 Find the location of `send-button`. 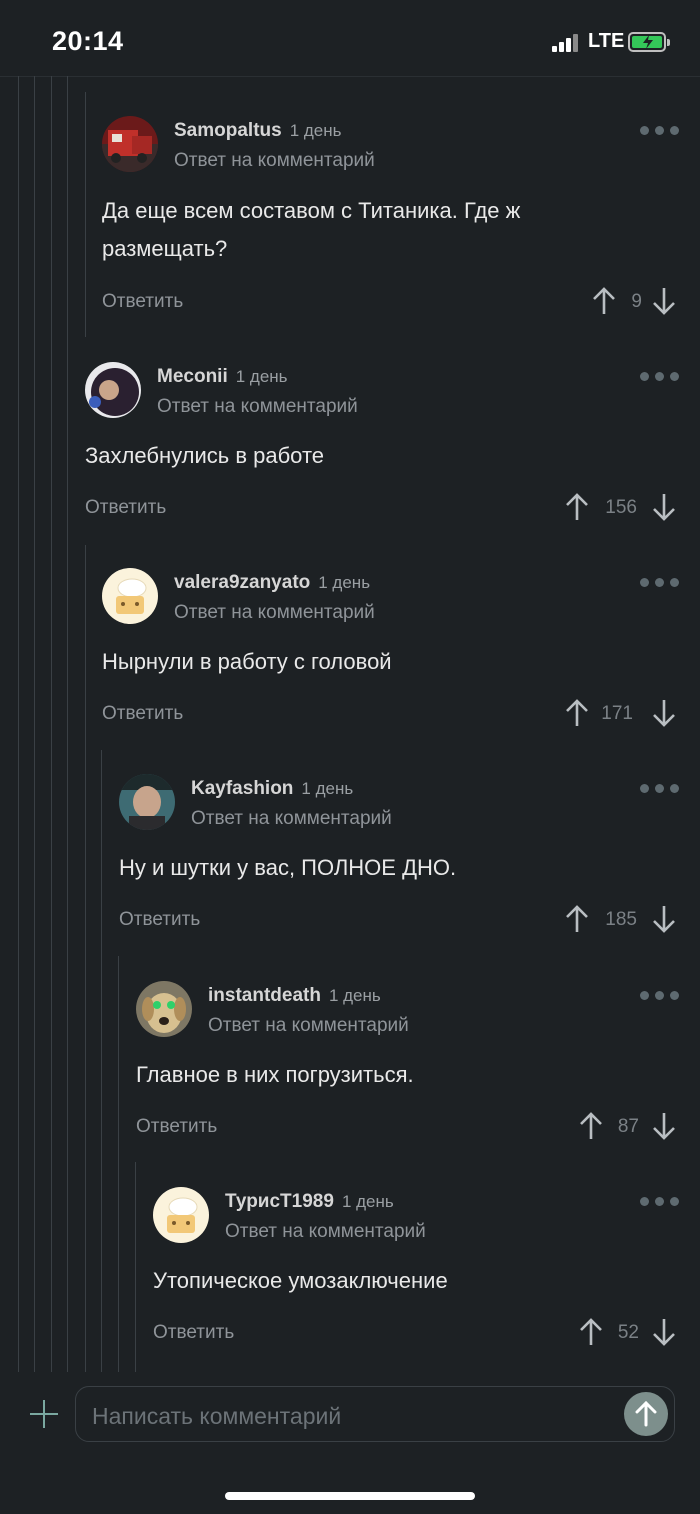

send-button is located at coordinates (646, 1414).